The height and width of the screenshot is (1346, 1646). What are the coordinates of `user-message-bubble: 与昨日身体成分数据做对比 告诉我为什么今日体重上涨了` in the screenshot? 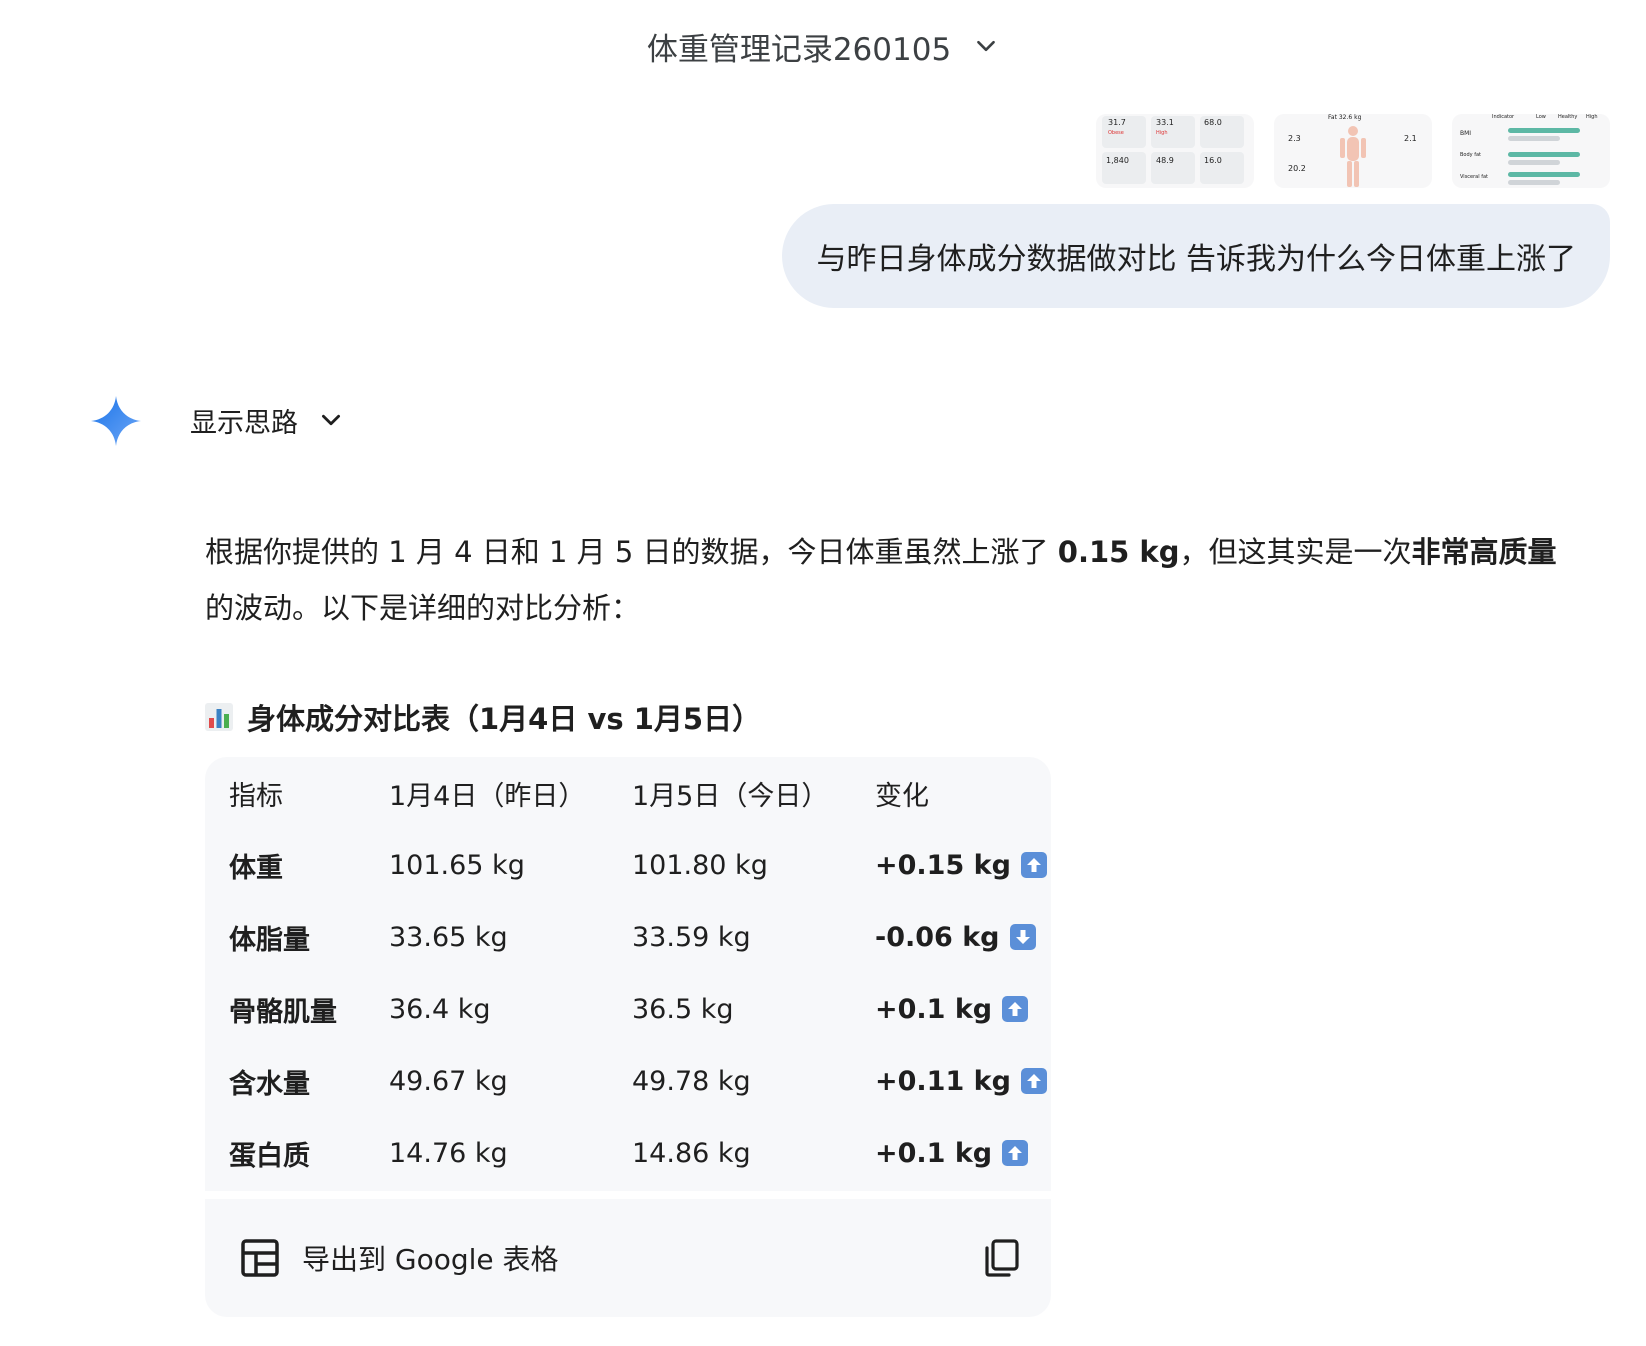 It's located at (1196, 256).